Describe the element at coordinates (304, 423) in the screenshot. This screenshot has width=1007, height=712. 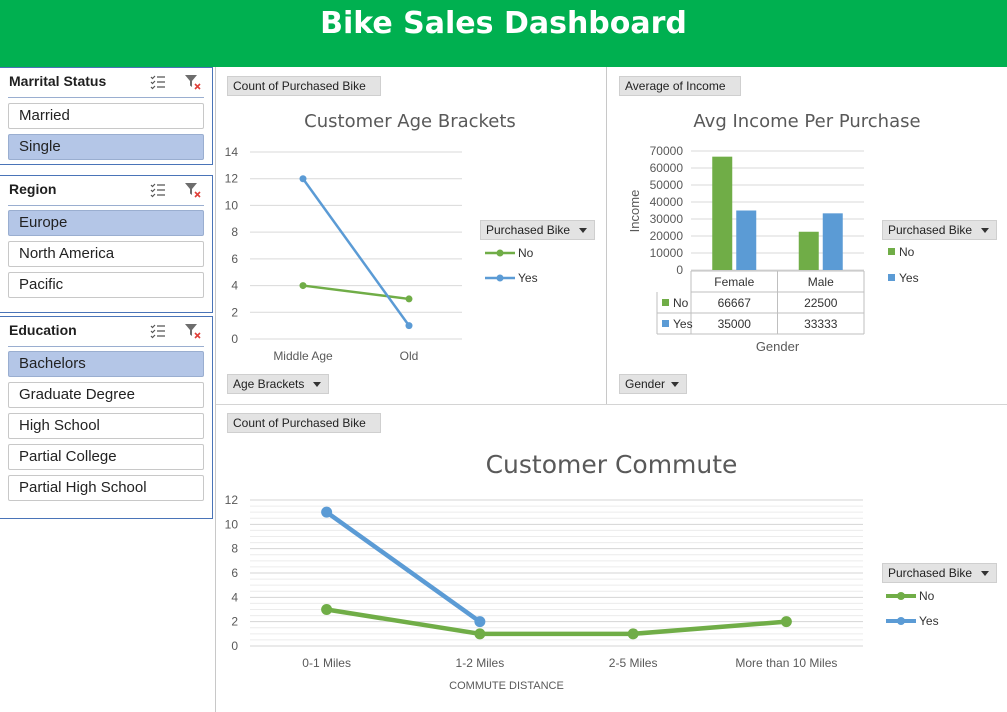
I see `pivot-field-count-purchased-commute: Count of Purchased Bike` at that location.